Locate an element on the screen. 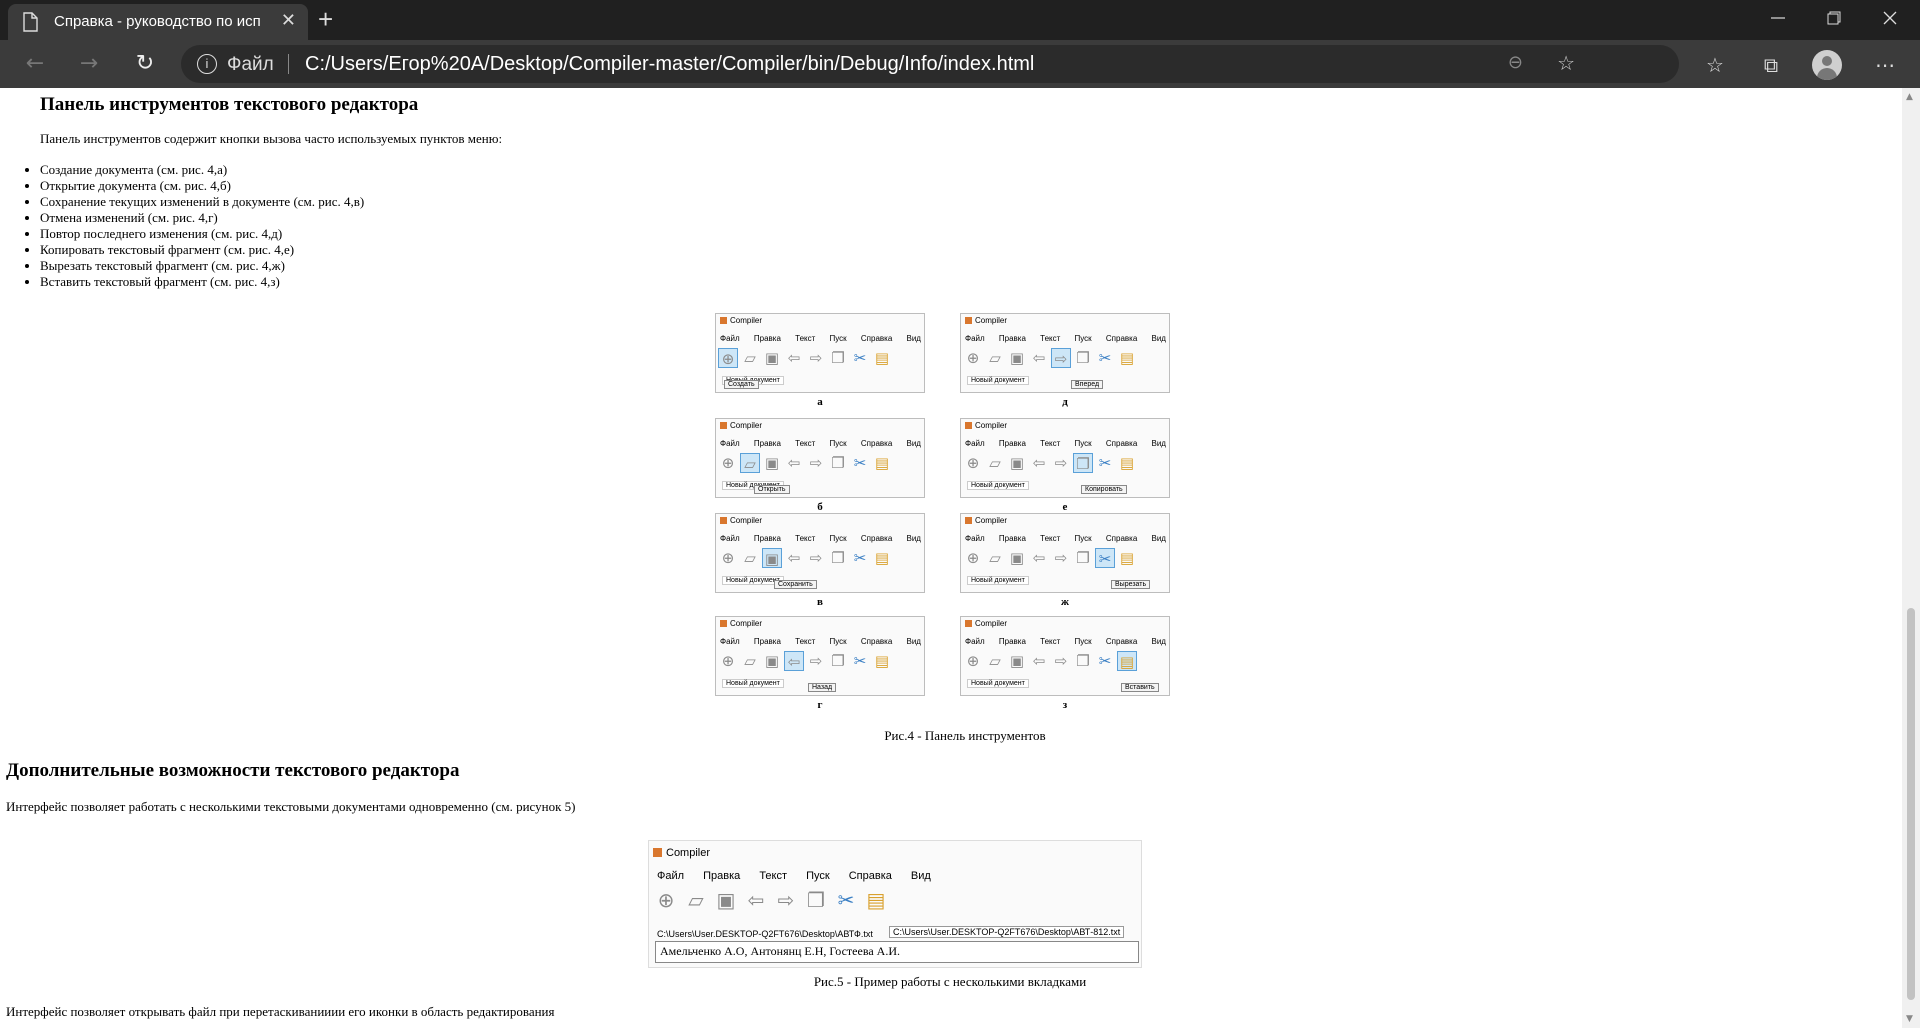 The width and height of the screenshot is (1920, 1028). list-item: Отмена изменений (см. рис. 4,г) is located at coordinates (202, 218).